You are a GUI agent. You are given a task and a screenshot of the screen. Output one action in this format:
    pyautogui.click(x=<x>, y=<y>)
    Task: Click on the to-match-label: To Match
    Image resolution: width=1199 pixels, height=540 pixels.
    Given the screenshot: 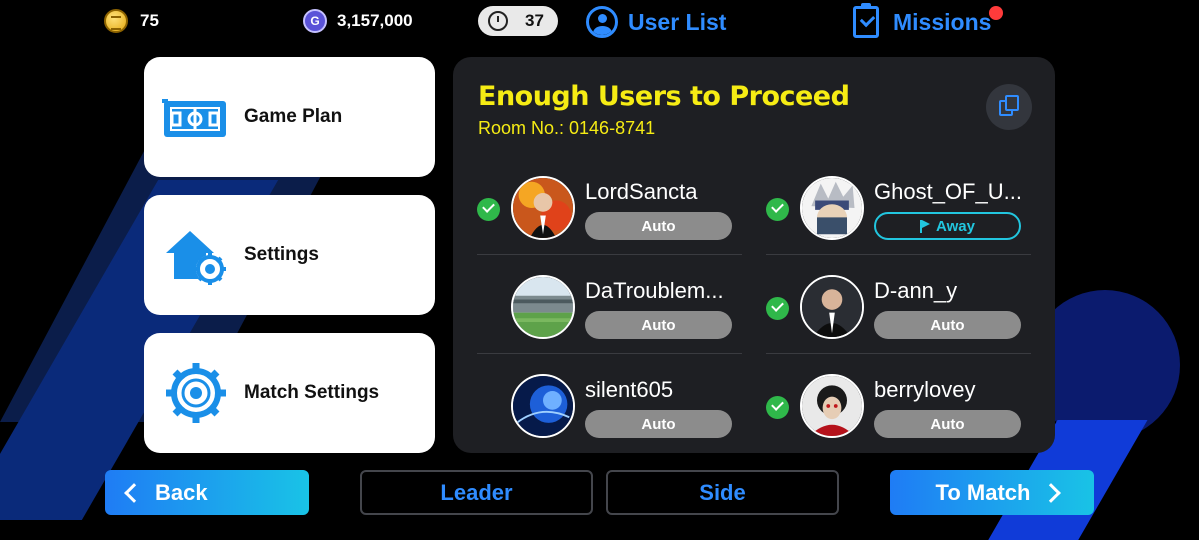 What is the action you would take?
    pyautogui.click(x=983, y=492)
    